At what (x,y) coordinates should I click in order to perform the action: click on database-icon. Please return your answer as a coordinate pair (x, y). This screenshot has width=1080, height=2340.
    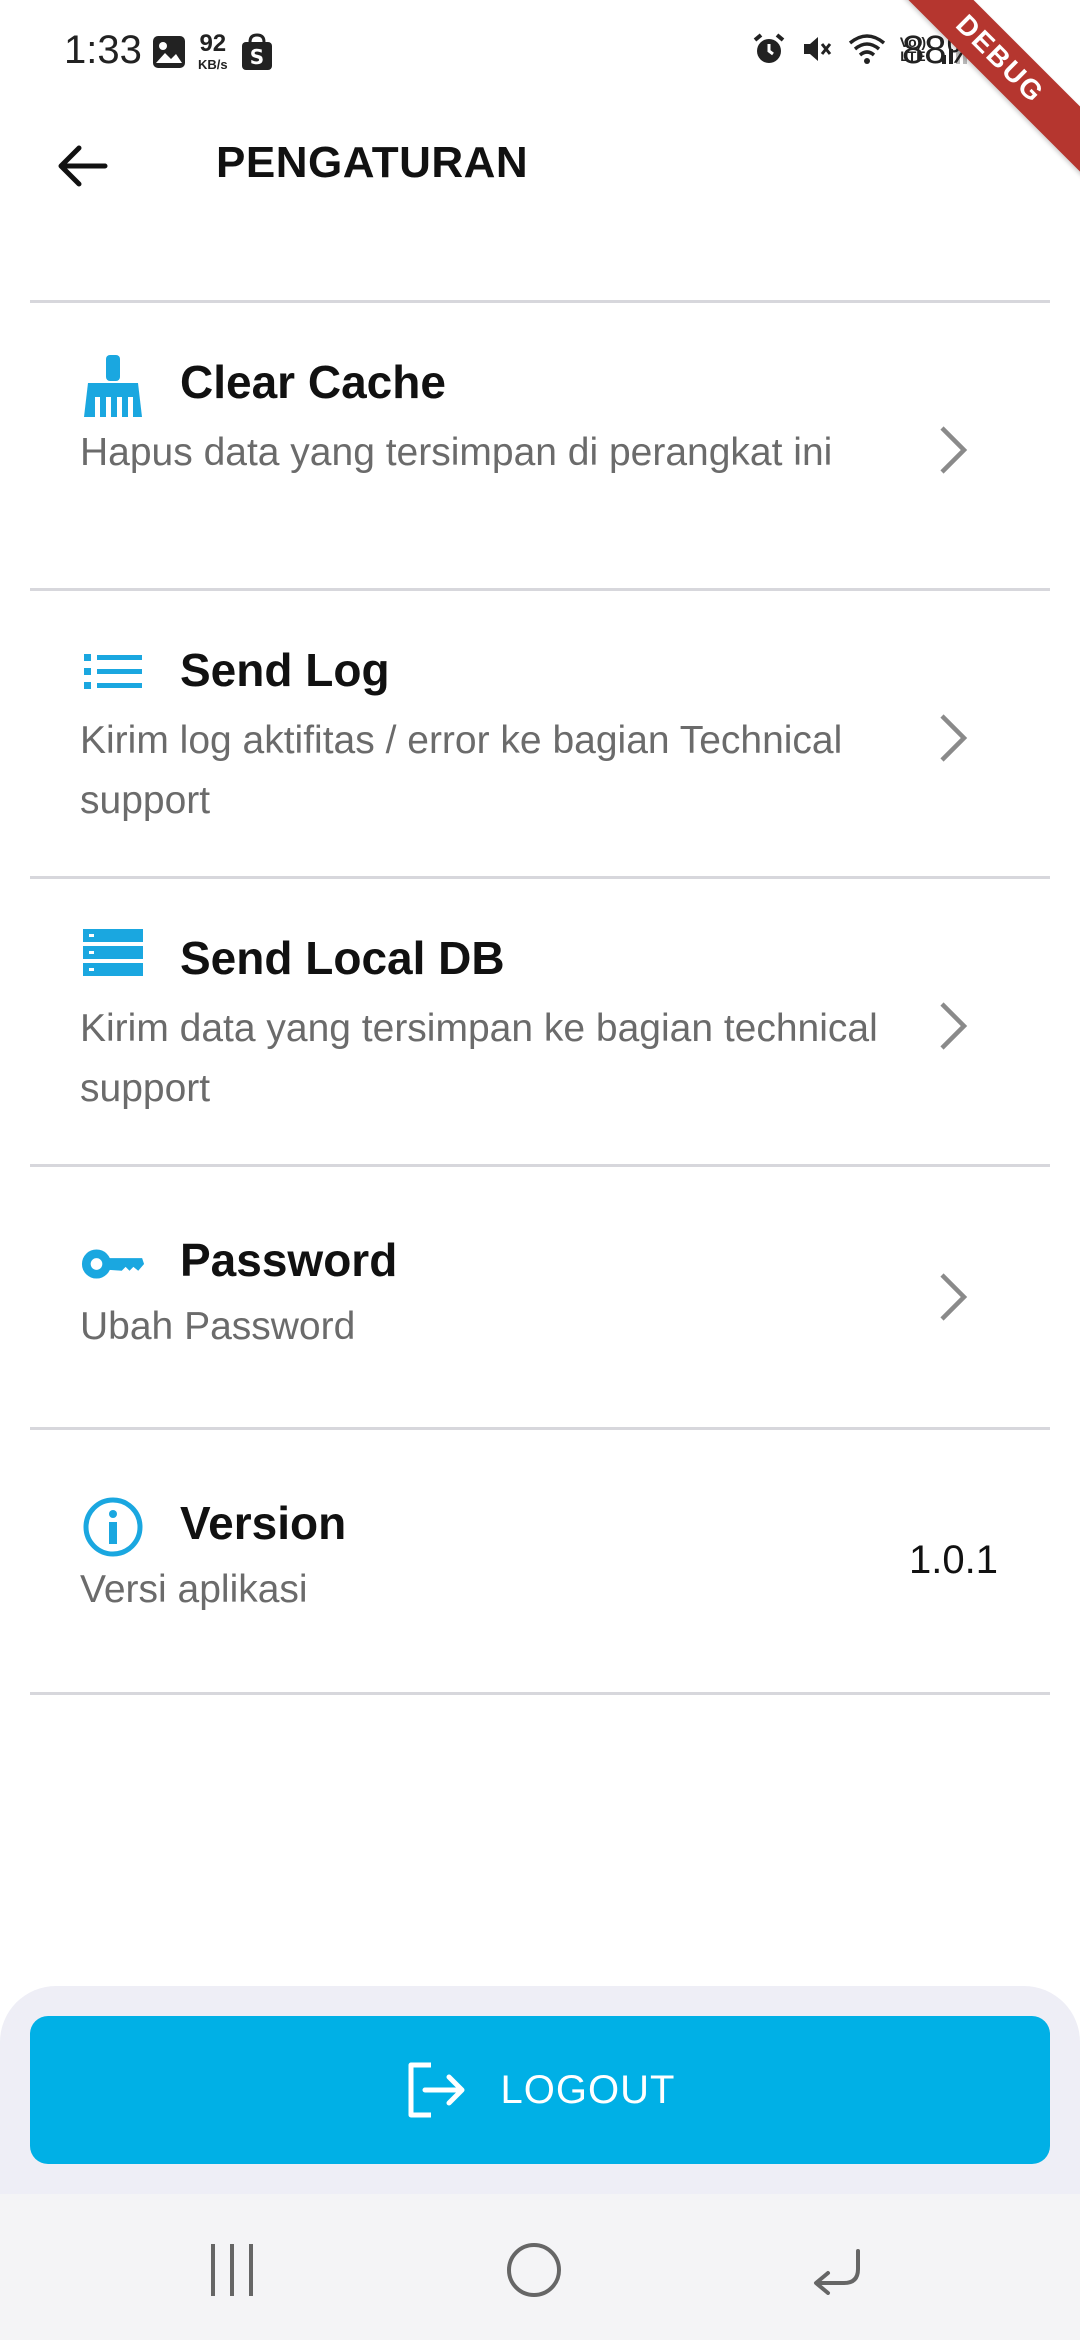
    Looking at the image, I should click on (113, 952).